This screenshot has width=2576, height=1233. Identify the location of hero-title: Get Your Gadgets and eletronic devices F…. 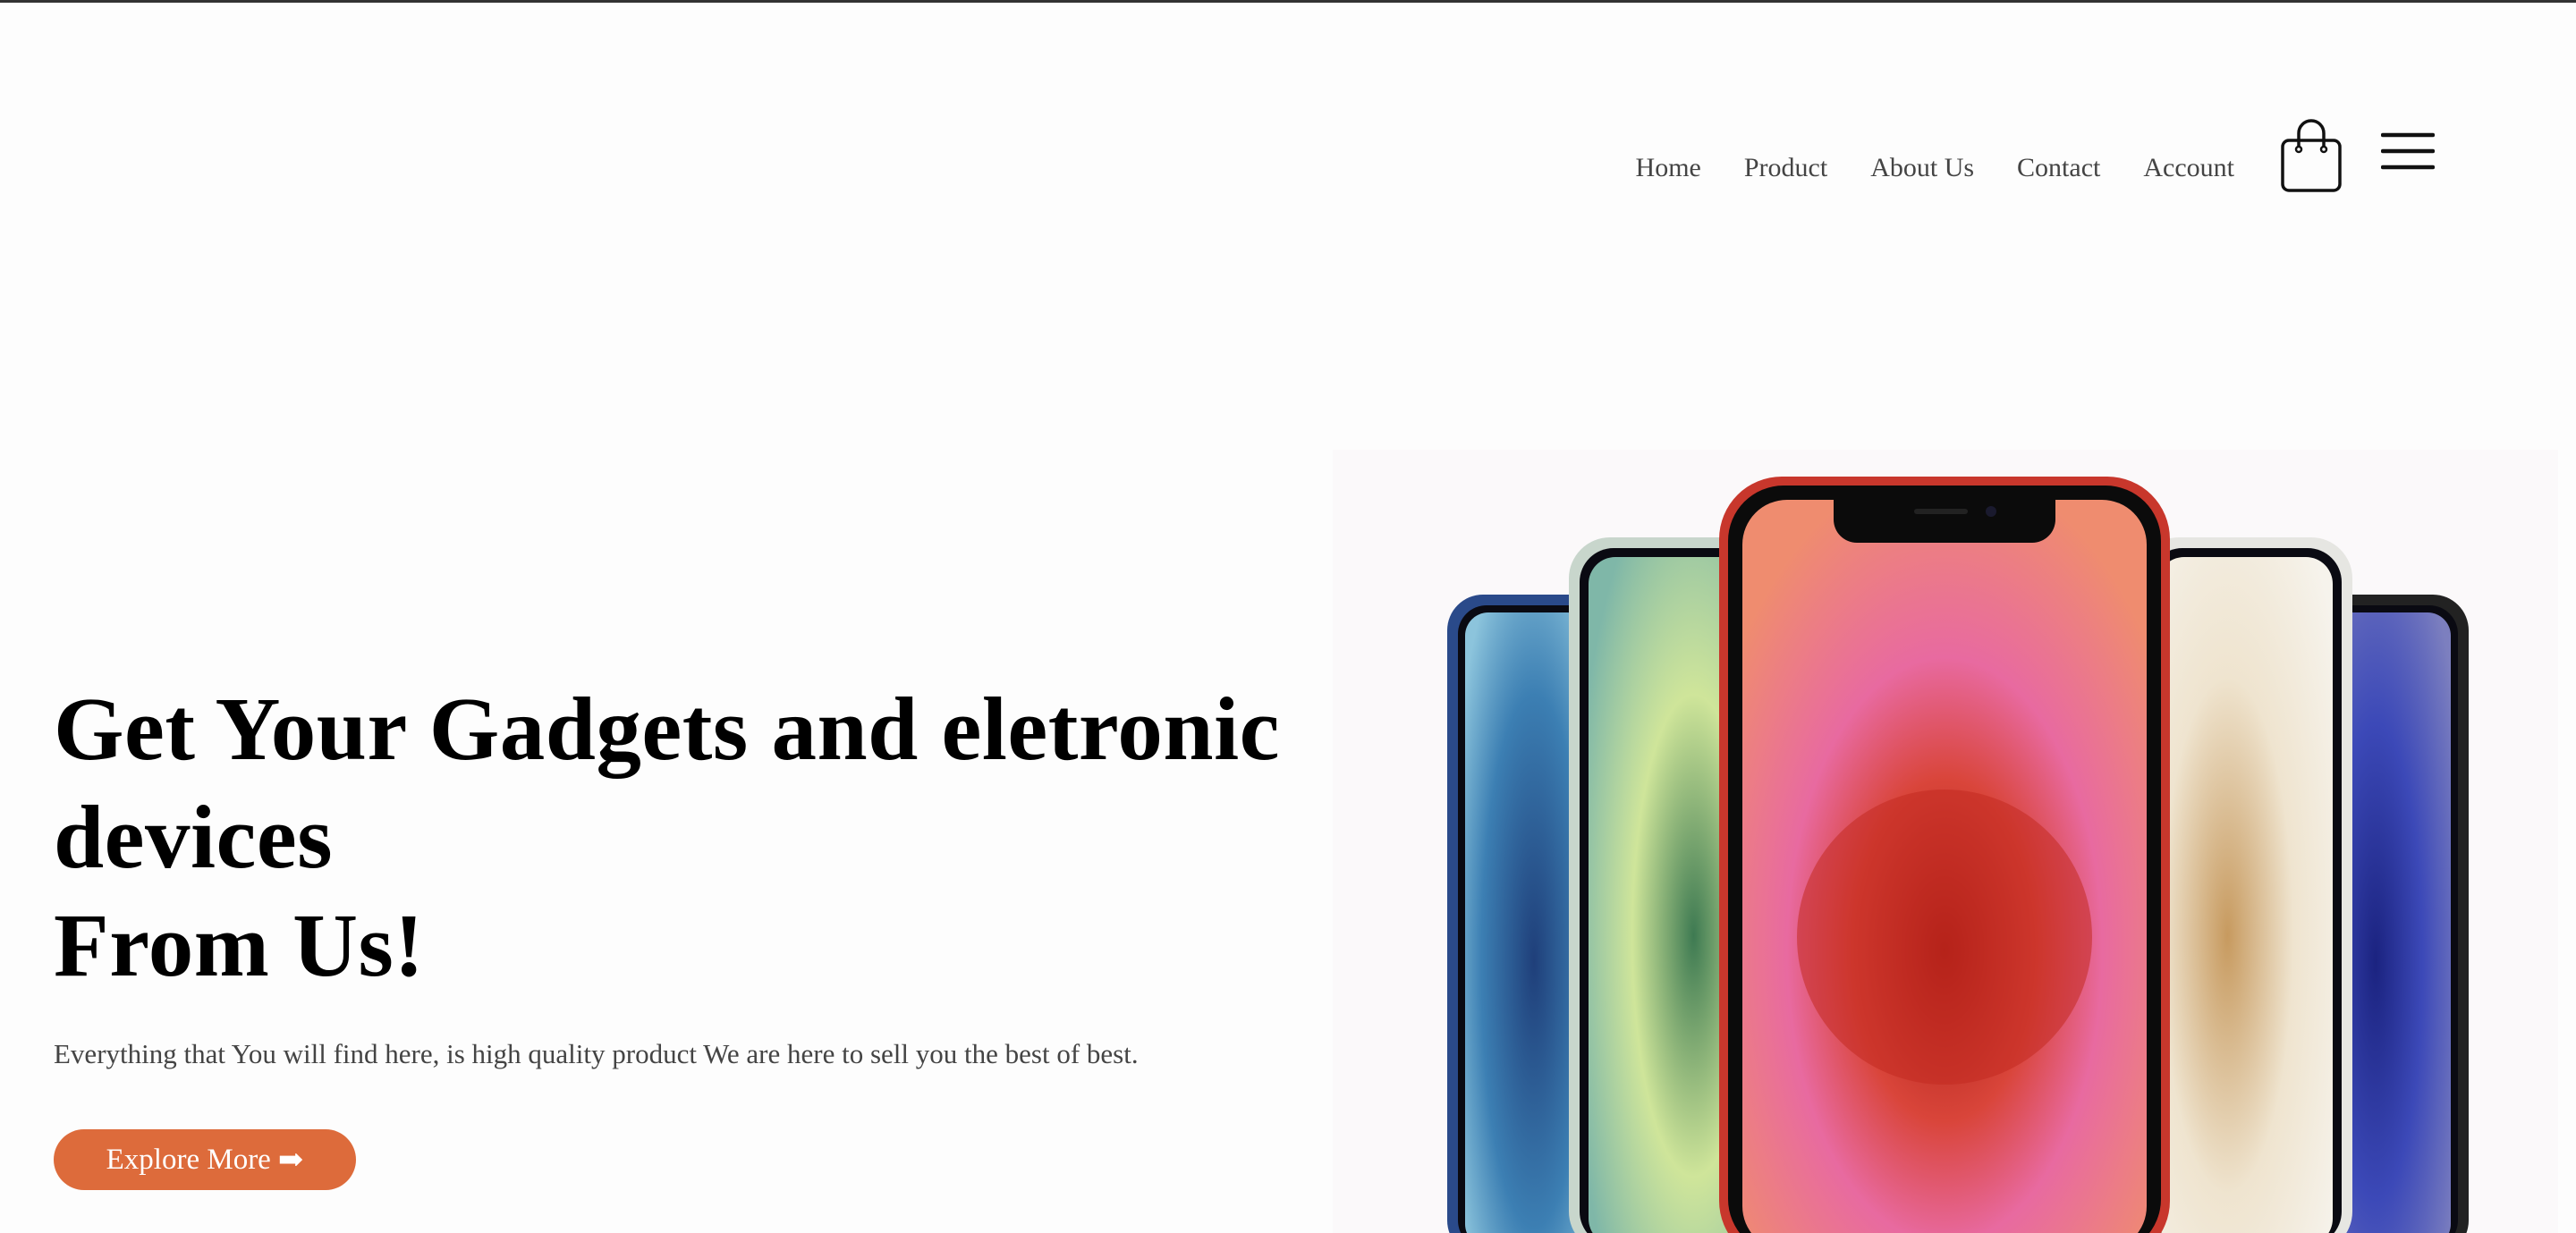
(693, 837).